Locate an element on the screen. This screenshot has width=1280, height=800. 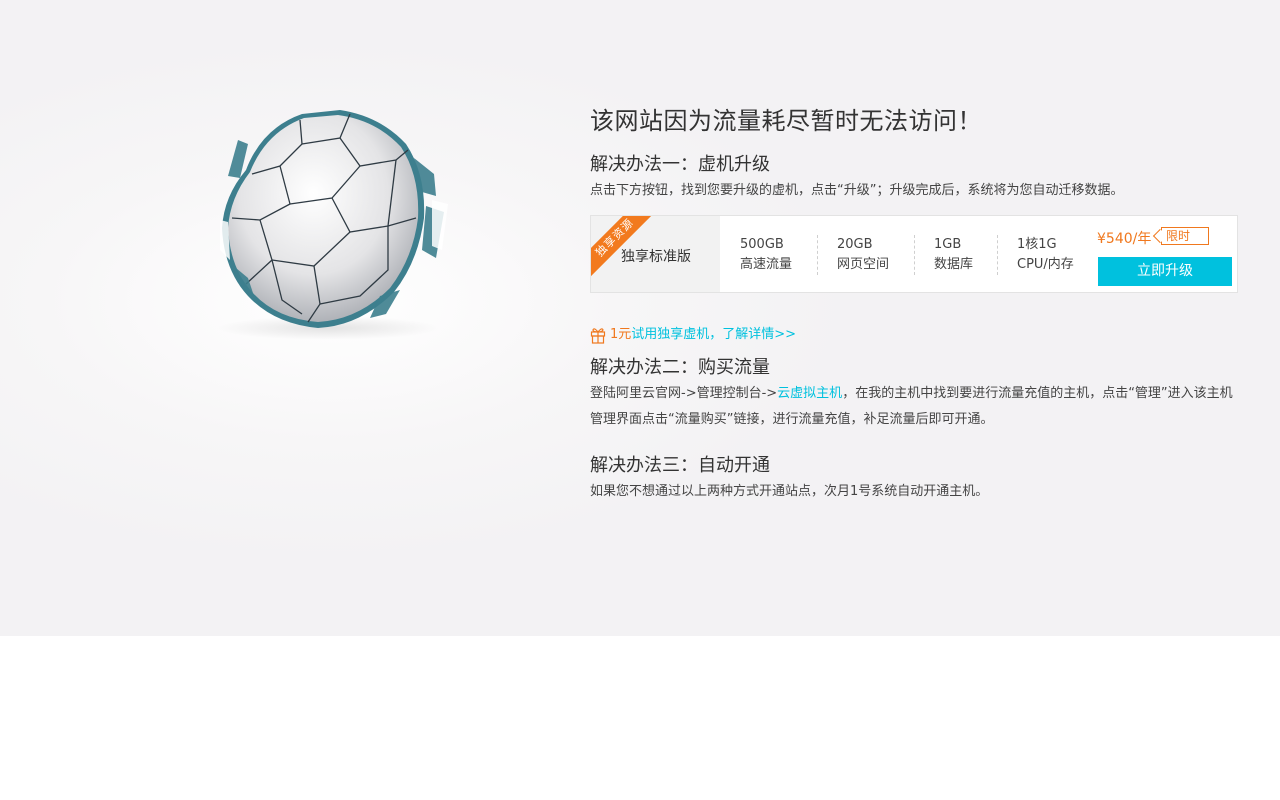
solution2-text-part1: 登陆阿里云官网->管理控制台-> is located at coordinates (684, 393).